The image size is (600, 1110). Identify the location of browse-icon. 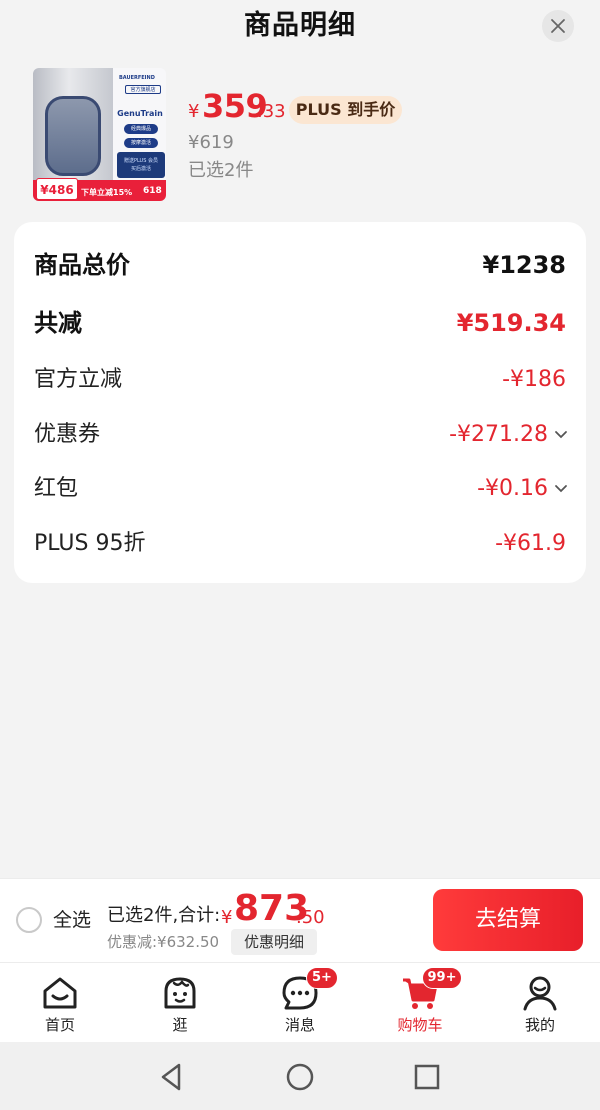
(180, 993).